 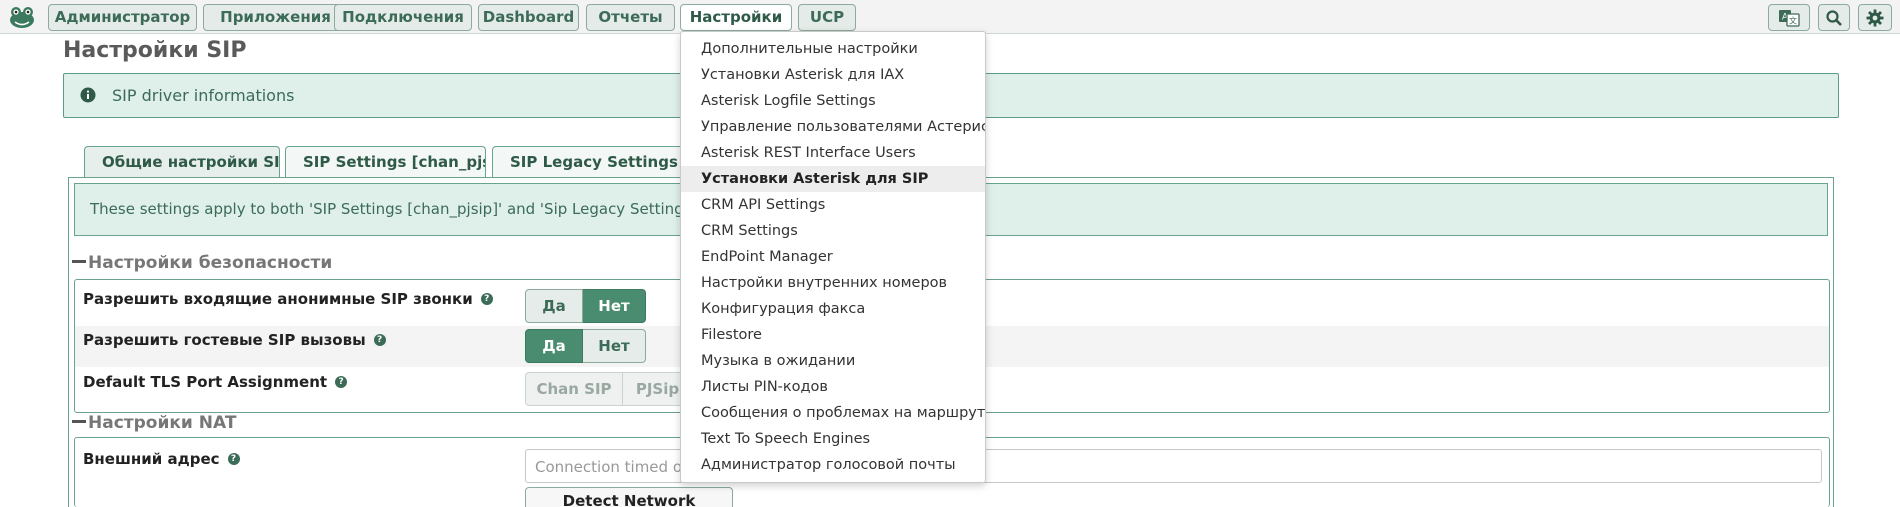 What do you see at coordinates (614, 306) in the screenshot?
I see `anonymous-sip-no-button: Нет` at bounding box center [614, 306].